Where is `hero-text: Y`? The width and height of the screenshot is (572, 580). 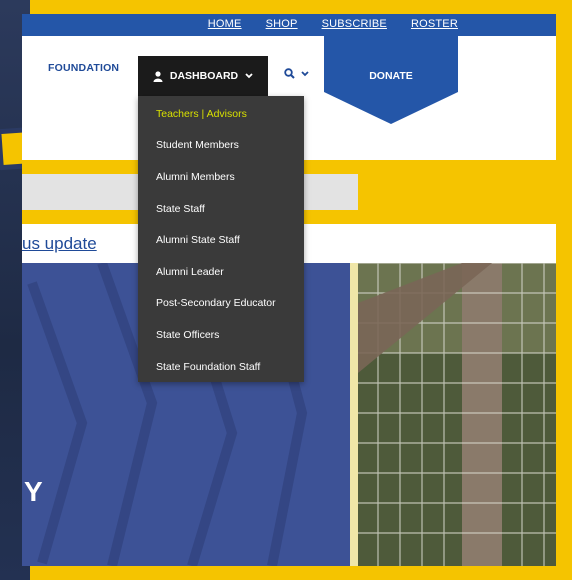
hero-text: Y is located at coordinates (33, 491).